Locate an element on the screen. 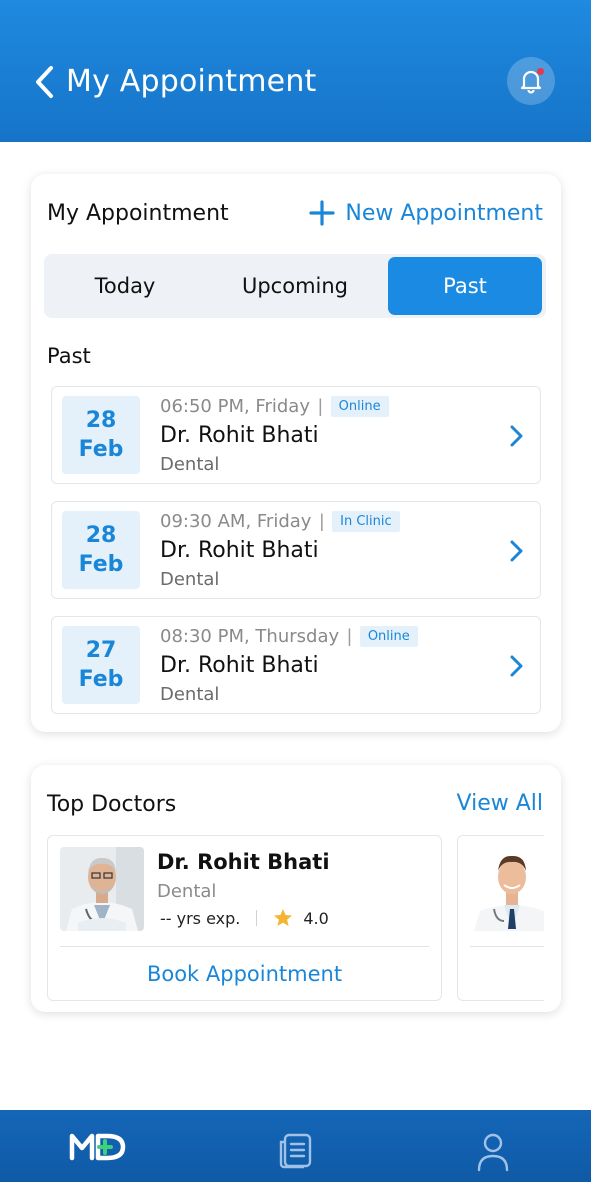  view-all-link: View All is located at coordinates (500, 803).